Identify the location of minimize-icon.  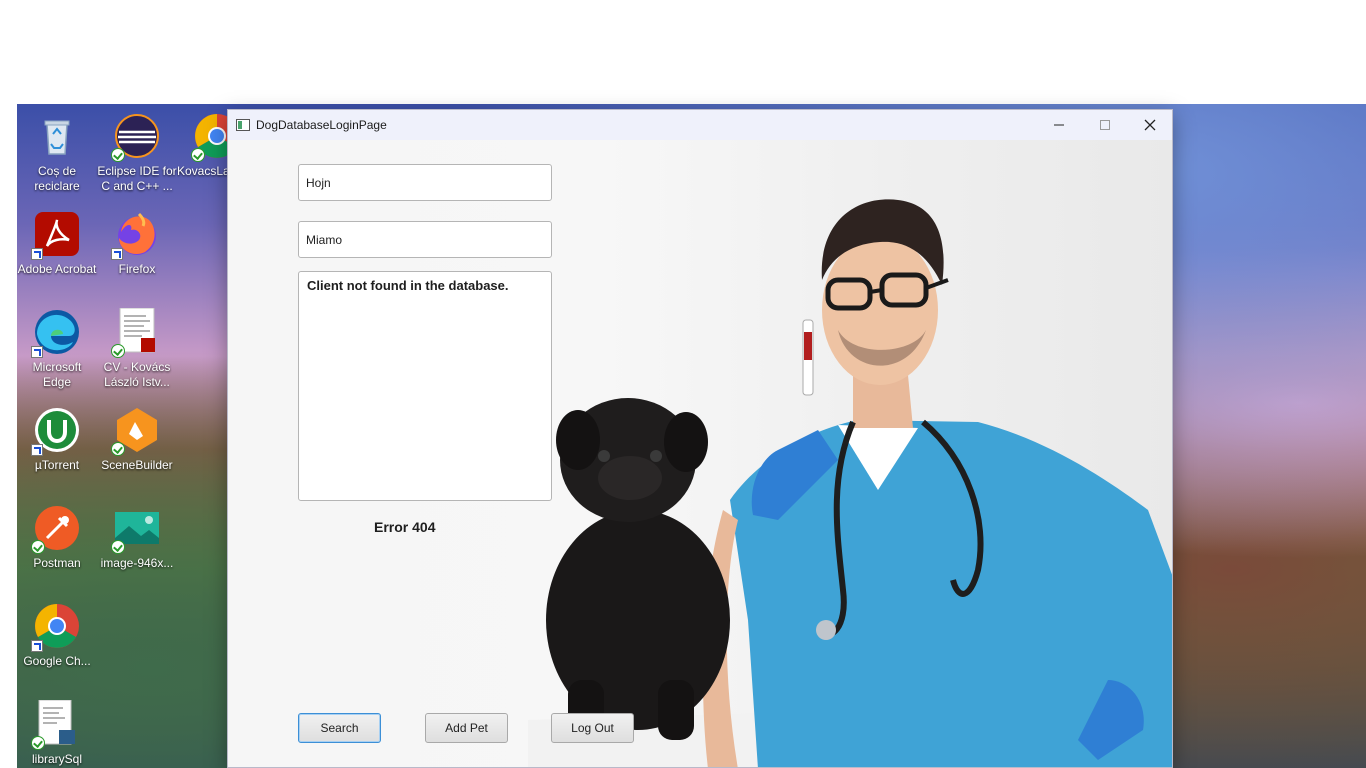
(1059, 125).